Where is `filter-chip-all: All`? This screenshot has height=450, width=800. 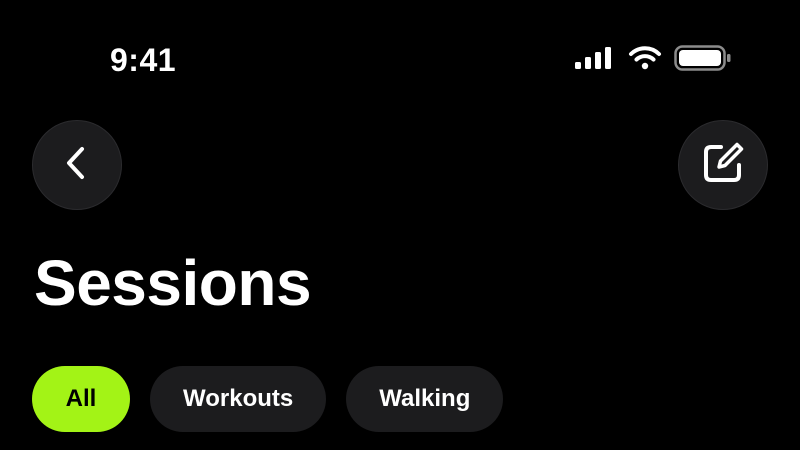
filter-chip-all: All is located at coordinates (81, 399).